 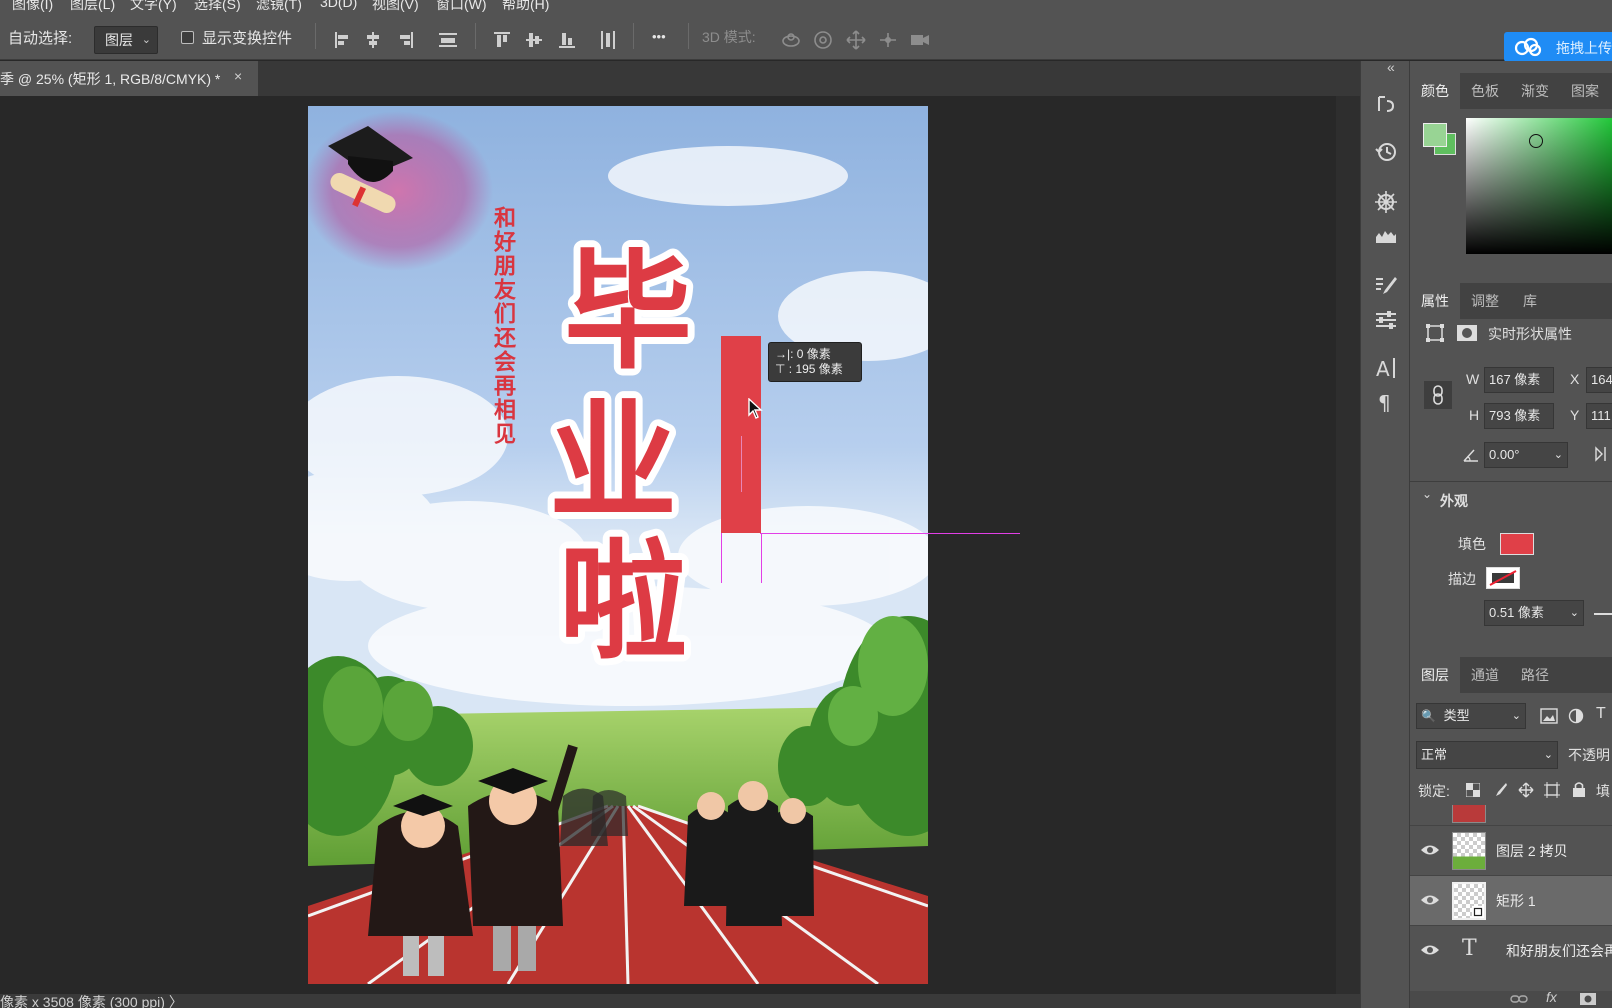 I want to click on histogram-icon, so click(x=1386, y=236).